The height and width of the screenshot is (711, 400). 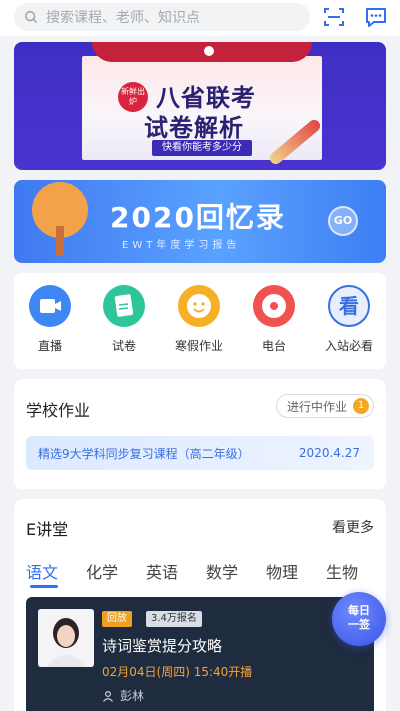 I want to click on banner-clip-dot, so click(x=209, y=51).